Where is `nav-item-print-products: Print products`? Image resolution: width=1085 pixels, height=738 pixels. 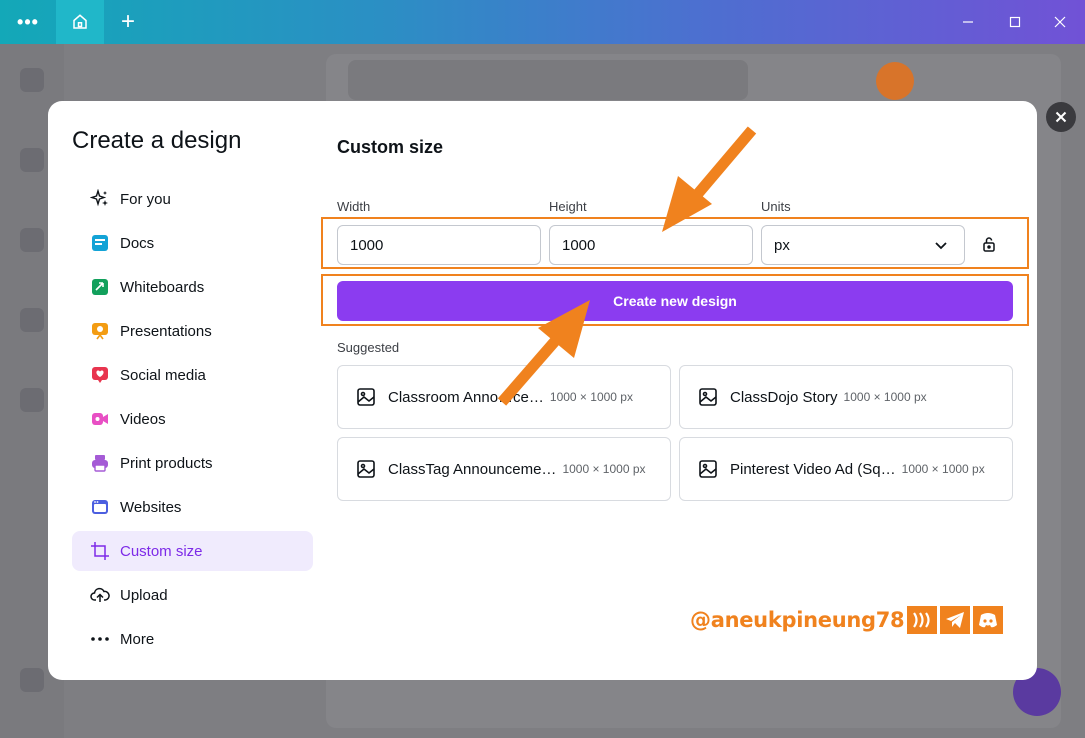 nav-item-print-products: Print products is located at coordinates (192, 463).